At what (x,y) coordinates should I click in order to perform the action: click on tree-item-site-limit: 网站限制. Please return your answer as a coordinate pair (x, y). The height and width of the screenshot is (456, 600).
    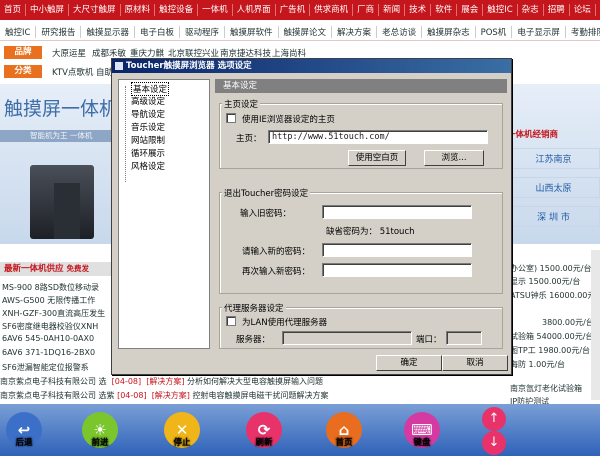
    Looking at the image, I should click on (148, 140).